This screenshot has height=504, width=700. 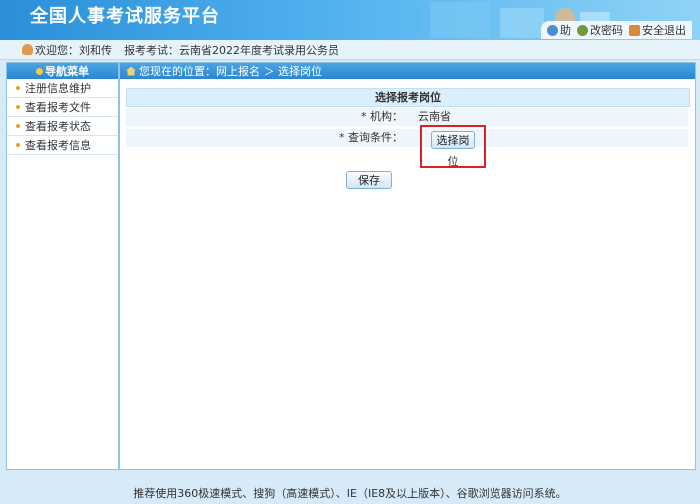 What do you see at coordinates (62, 266) in the screenshot?
I see `sidebar: 导航菜单 注册信息维护 查看报考文件 查看报考状态 查看报考信息` at bounding box center [62, 266].